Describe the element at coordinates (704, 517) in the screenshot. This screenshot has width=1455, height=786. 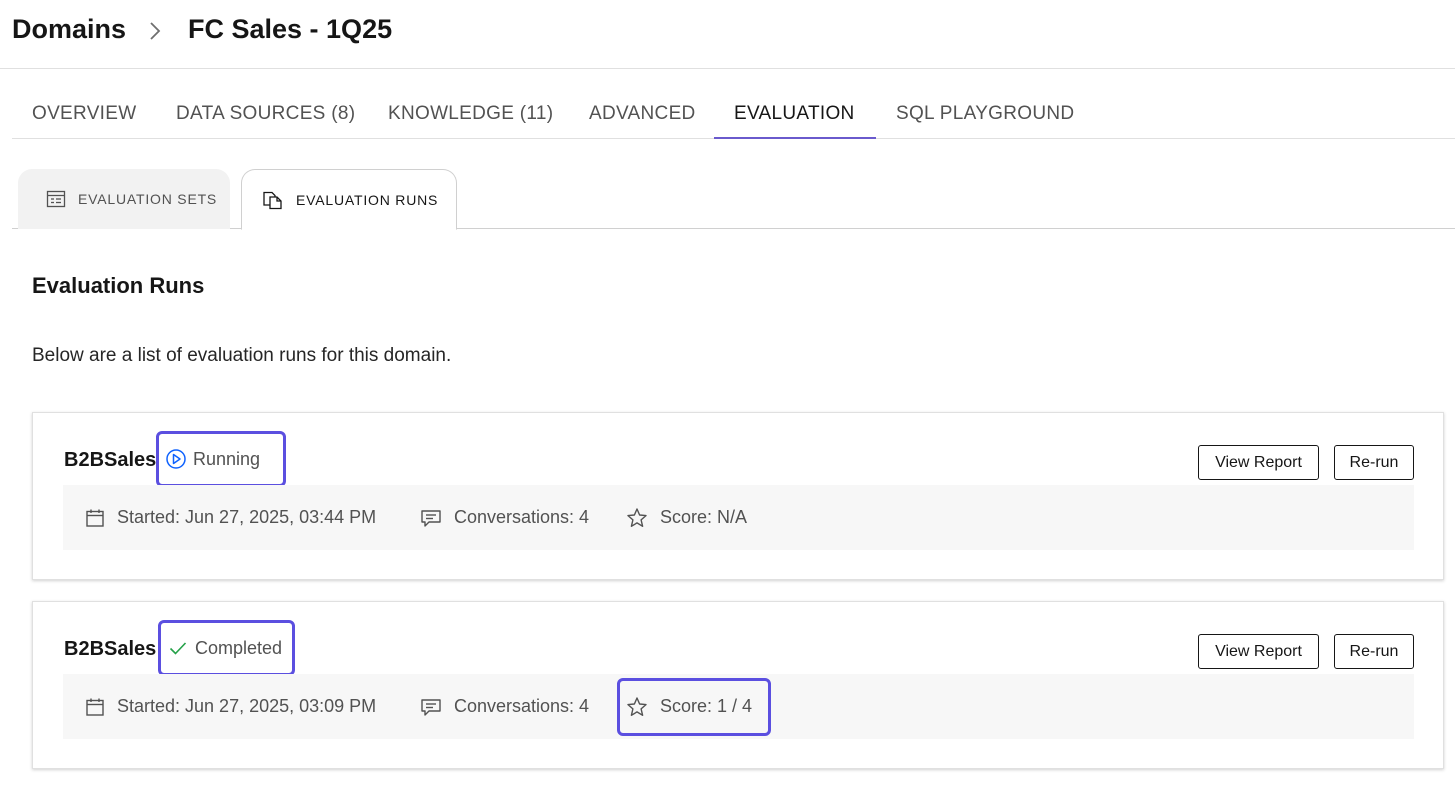
I see `score-text: Score: N/A` at that location.